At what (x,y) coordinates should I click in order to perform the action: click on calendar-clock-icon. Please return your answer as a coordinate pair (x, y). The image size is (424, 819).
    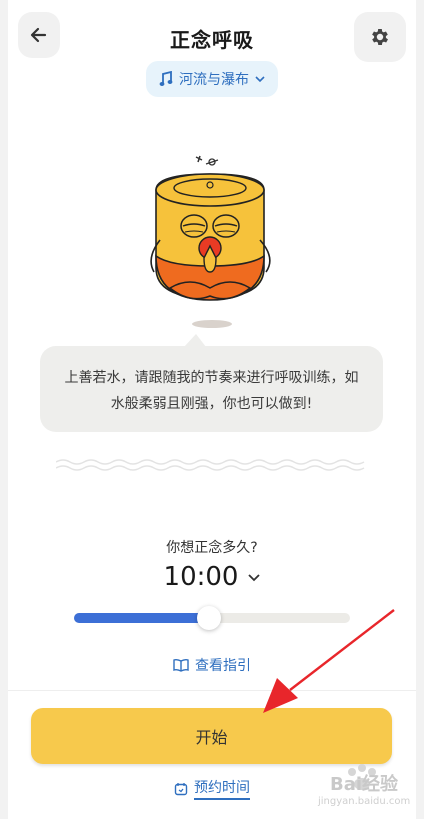
    Looking at the image, I should click on (181, 788).